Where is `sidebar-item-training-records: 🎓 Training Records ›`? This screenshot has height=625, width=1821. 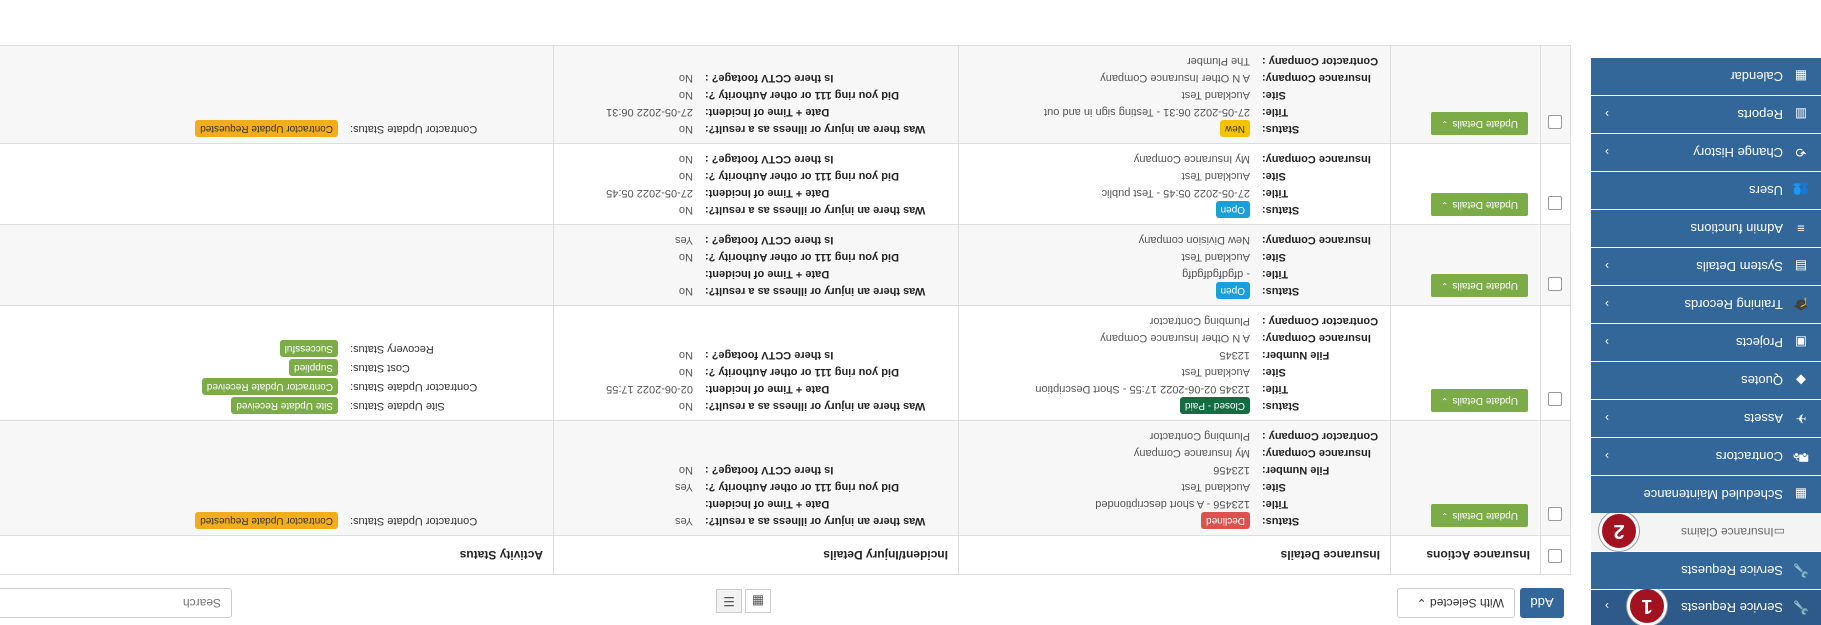 sidebar-item-training-records: 🎓 Training Records › is located at coordinates (1706, 304).